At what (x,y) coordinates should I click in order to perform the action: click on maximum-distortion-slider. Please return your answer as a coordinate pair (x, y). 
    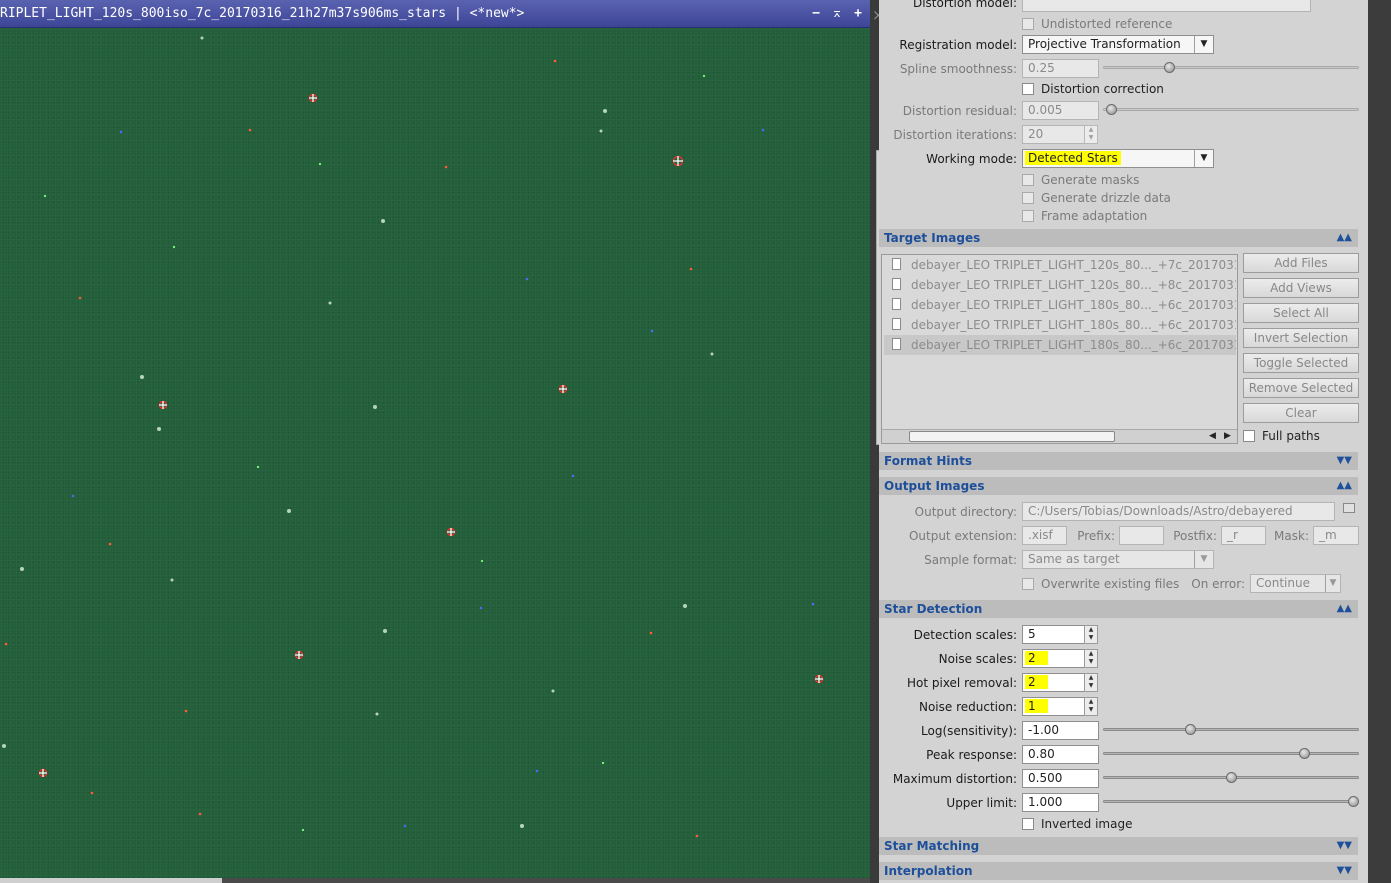
    Looking at the image, I should click on (1231, 777).